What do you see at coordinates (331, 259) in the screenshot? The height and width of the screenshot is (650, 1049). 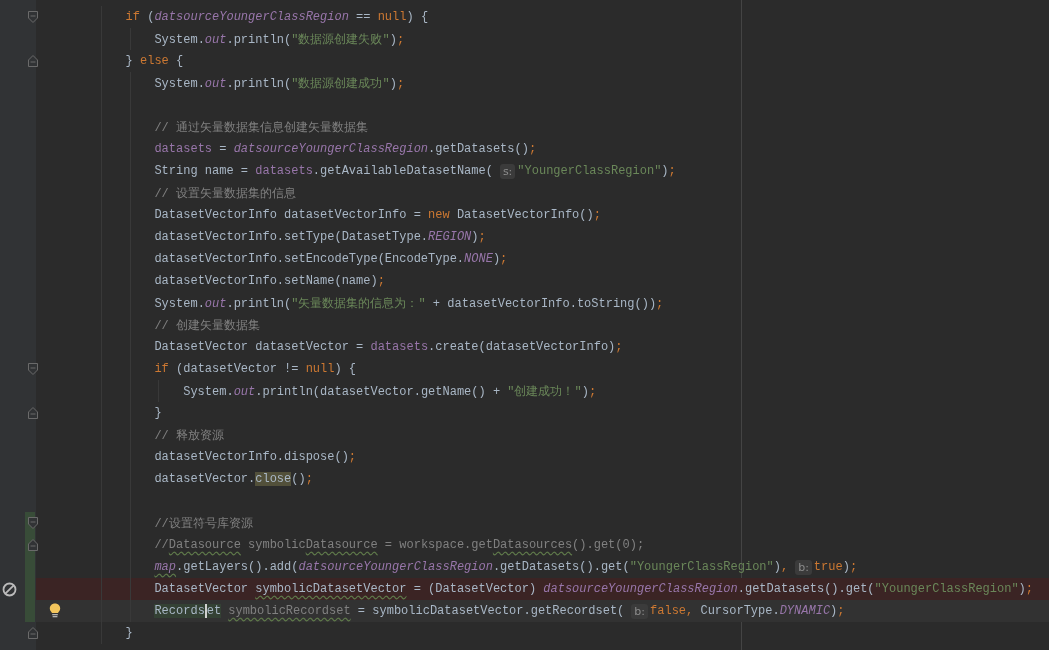 I see `code-text: datasetVectorInfo.setEncodeType(EncodeType.NONE);` at bounding box center [331, 259].